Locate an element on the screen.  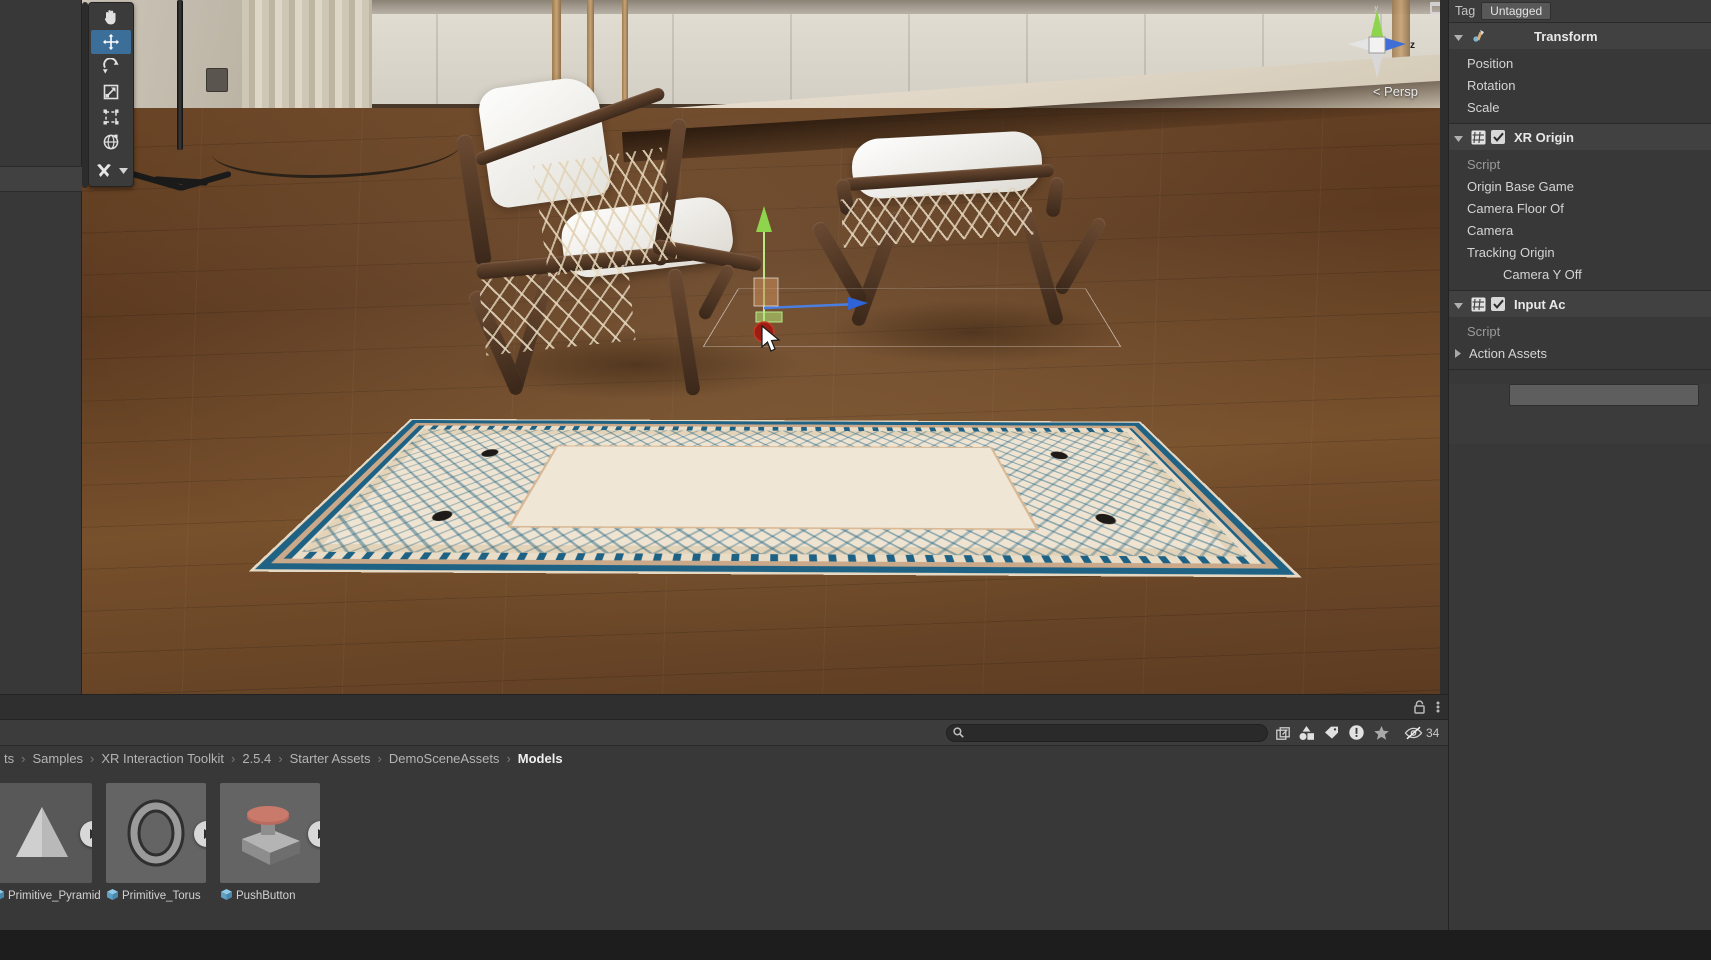
scale-tool is located at coordinates (111, 92).